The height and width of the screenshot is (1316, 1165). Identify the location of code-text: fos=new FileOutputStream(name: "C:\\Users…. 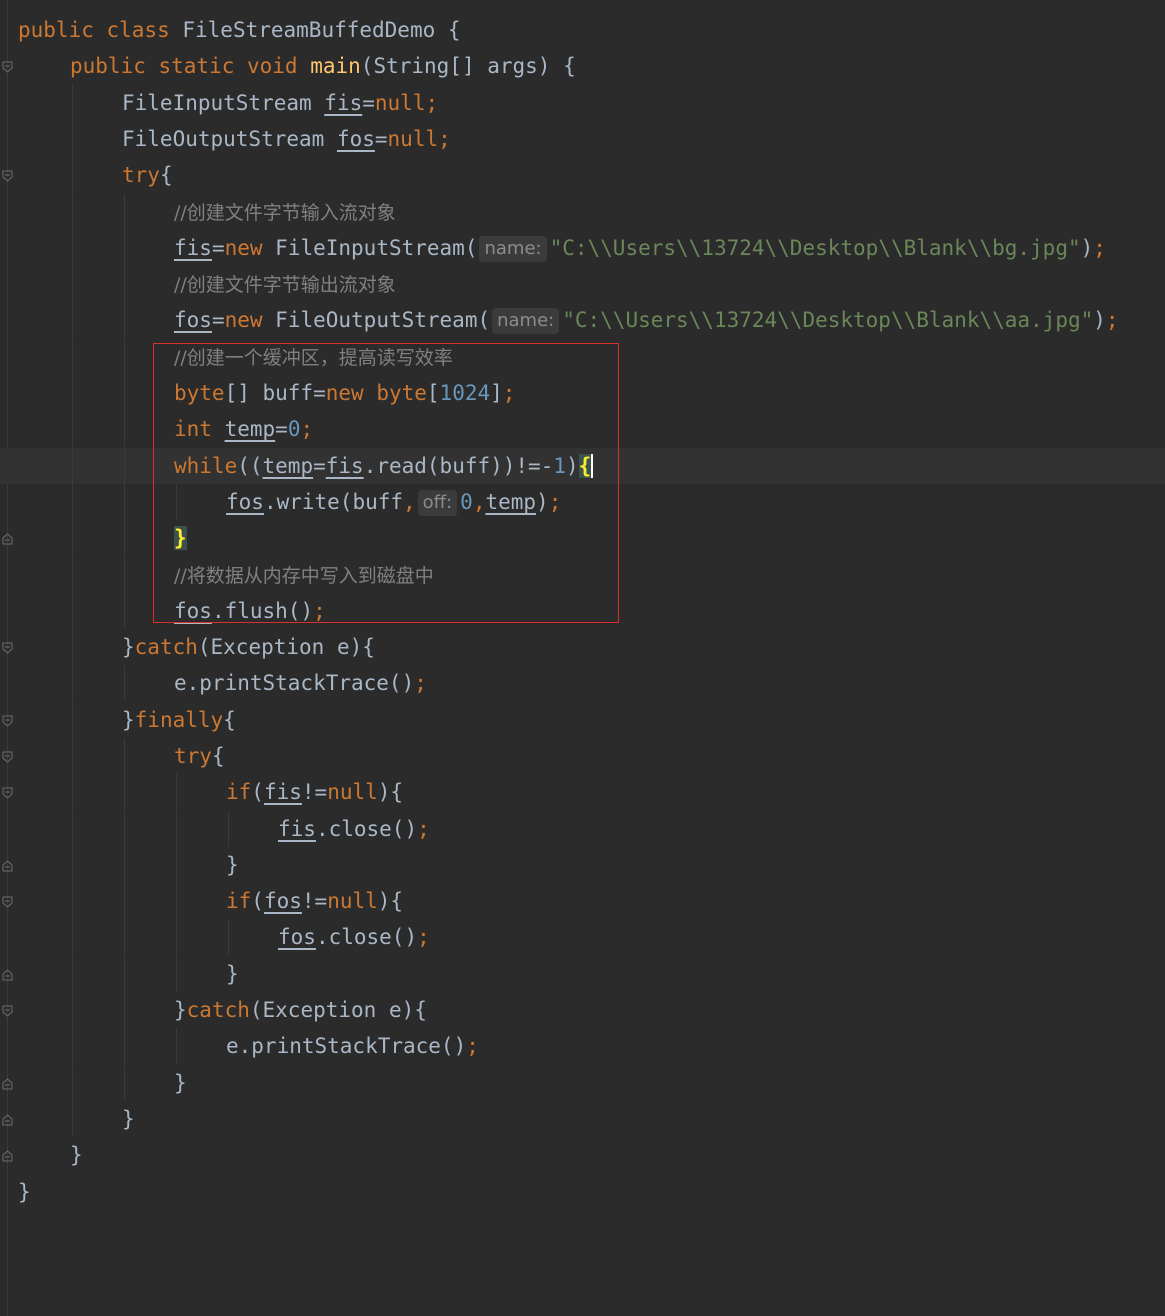
(646, 320).